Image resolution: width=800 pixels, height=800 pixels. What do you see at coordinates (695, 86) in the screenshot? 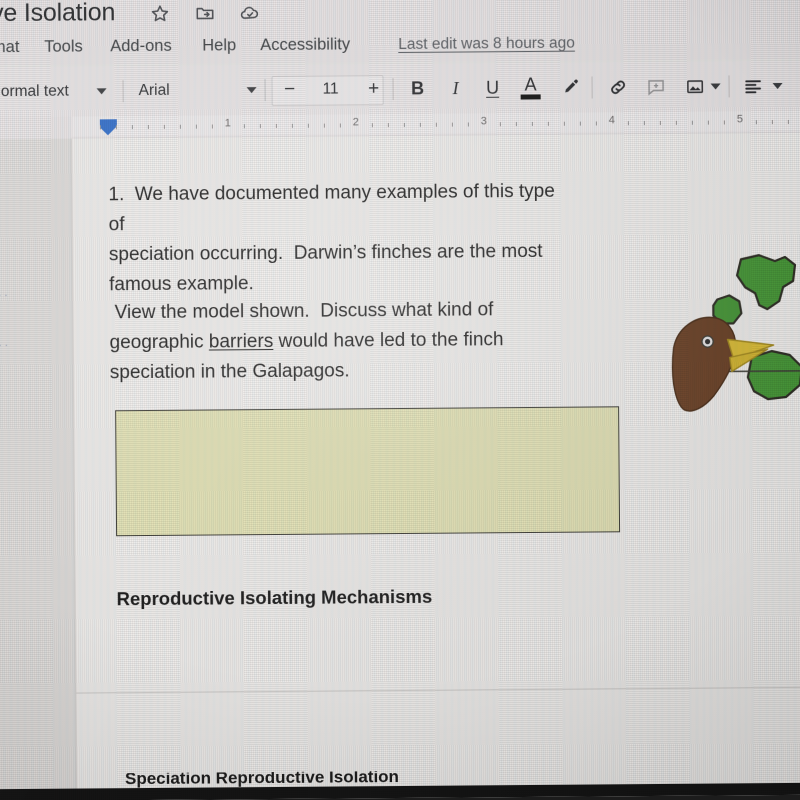
I see `insert-image-icon` at bounding box center [695, 86].